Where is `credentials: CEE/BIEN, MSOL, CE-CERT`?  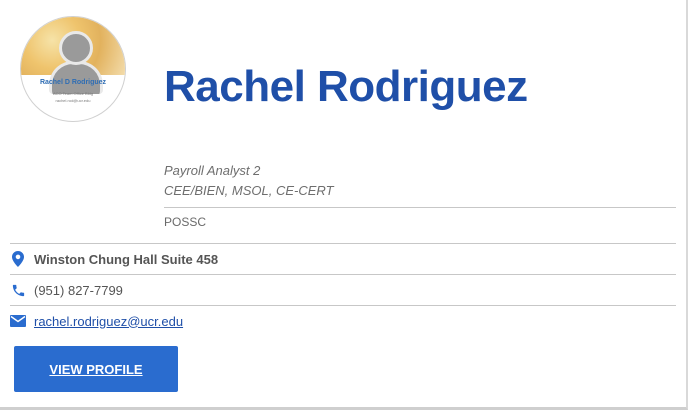 credentials: CEE/BIEN, MSOL, CE-CERT is located at coordinates (249, 190).